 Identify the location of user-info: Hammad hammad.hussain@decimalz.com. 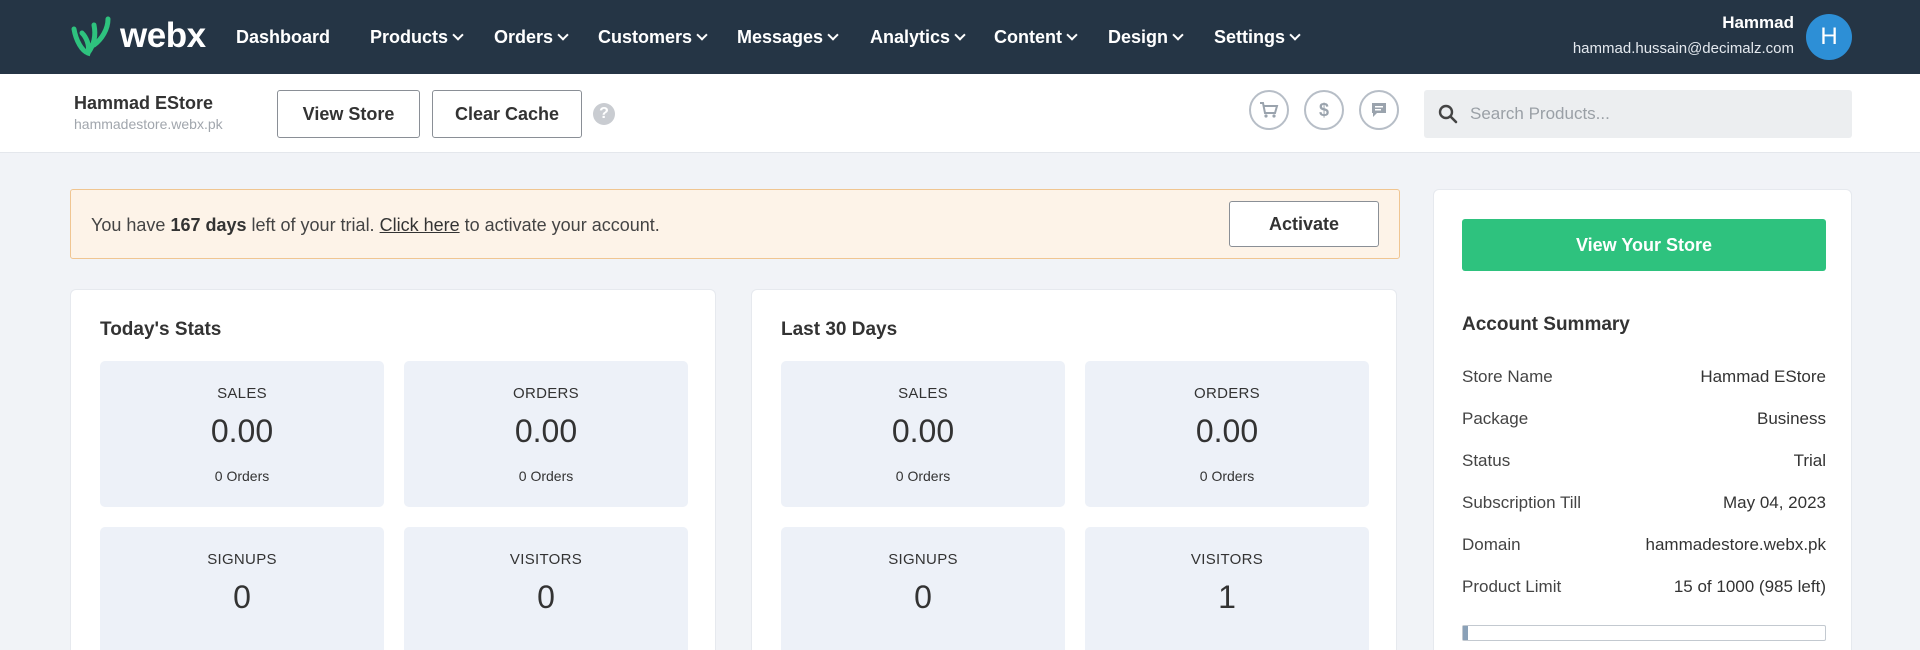
(1683, 34).